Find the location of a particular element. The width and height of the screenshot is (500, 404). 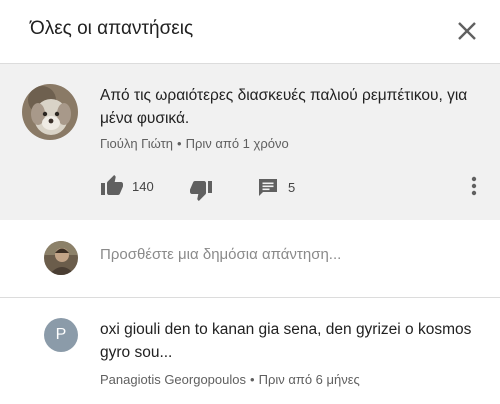

thumb-down-icon is located at coordinates (201, 191).